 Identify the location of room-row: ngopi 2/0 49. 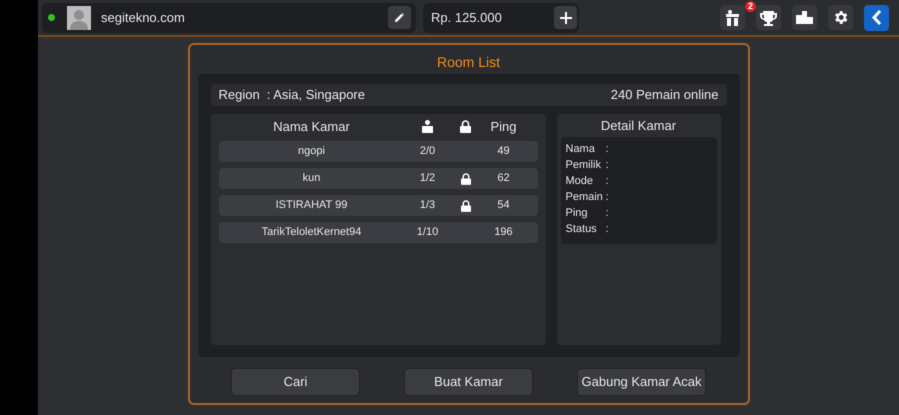
(378, 151).